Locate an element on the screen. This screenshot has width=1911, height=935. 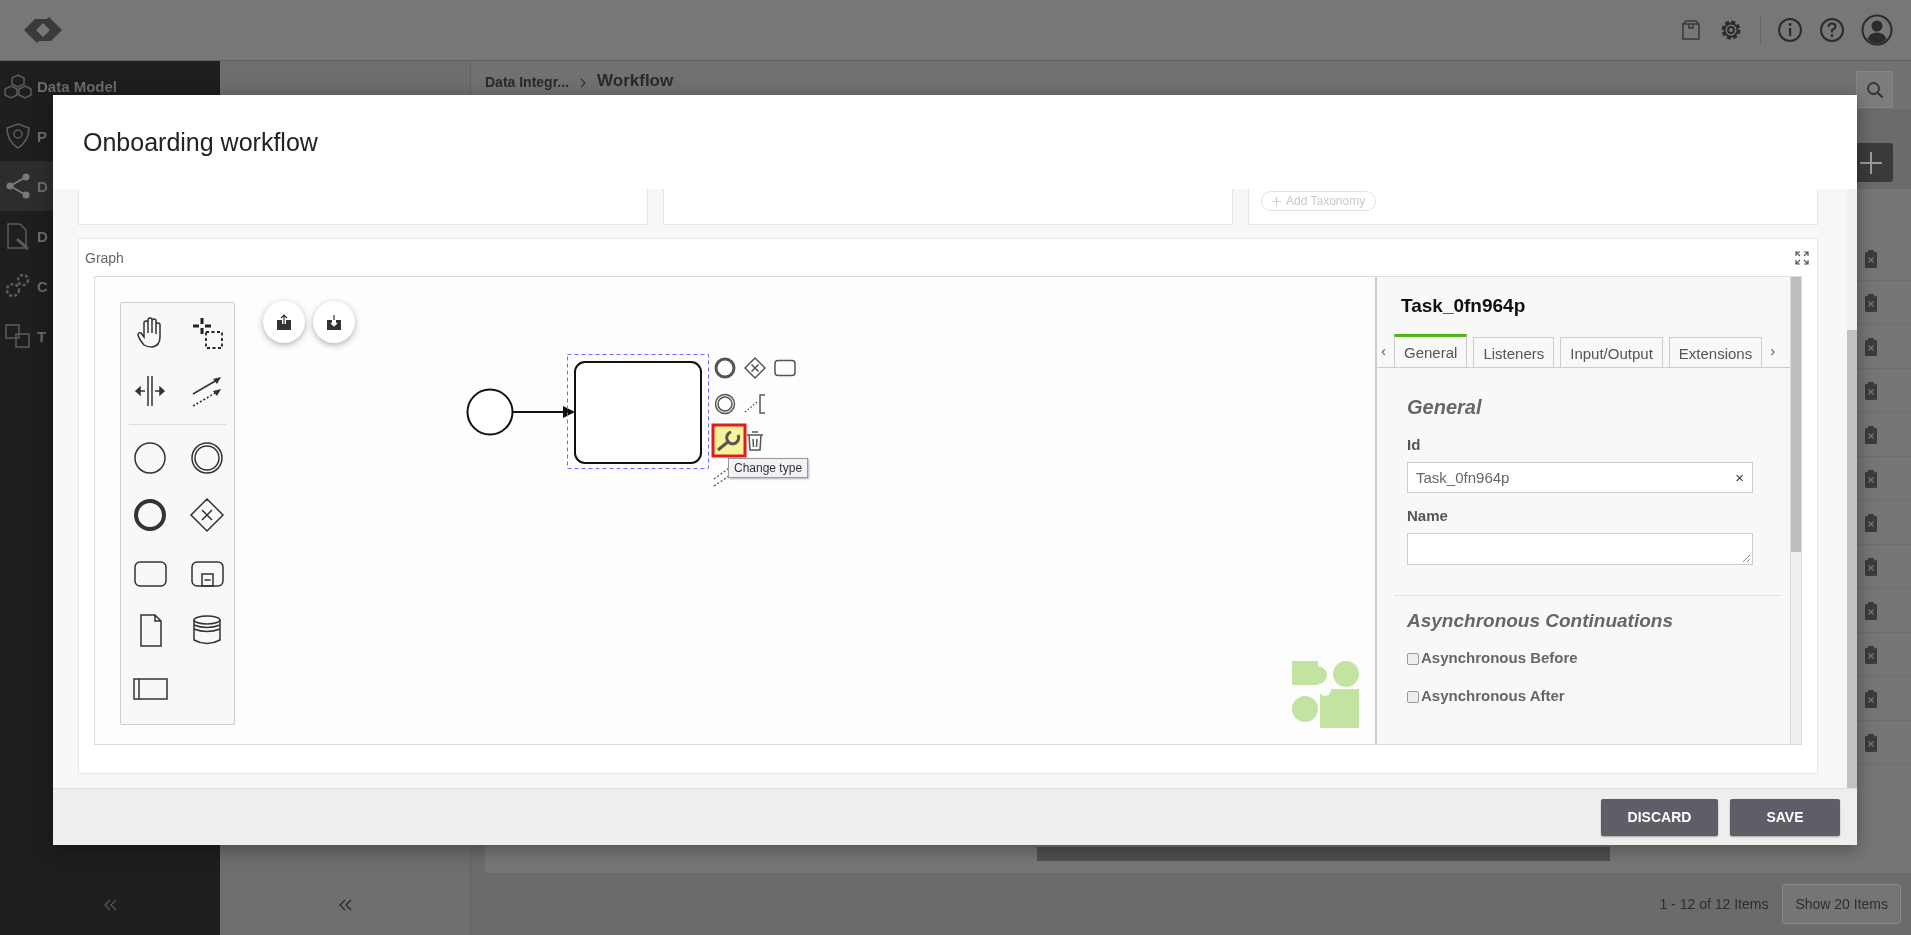
pagination-summary: 1 - 12 of 12 Items is located at coordinates (1714, 904).